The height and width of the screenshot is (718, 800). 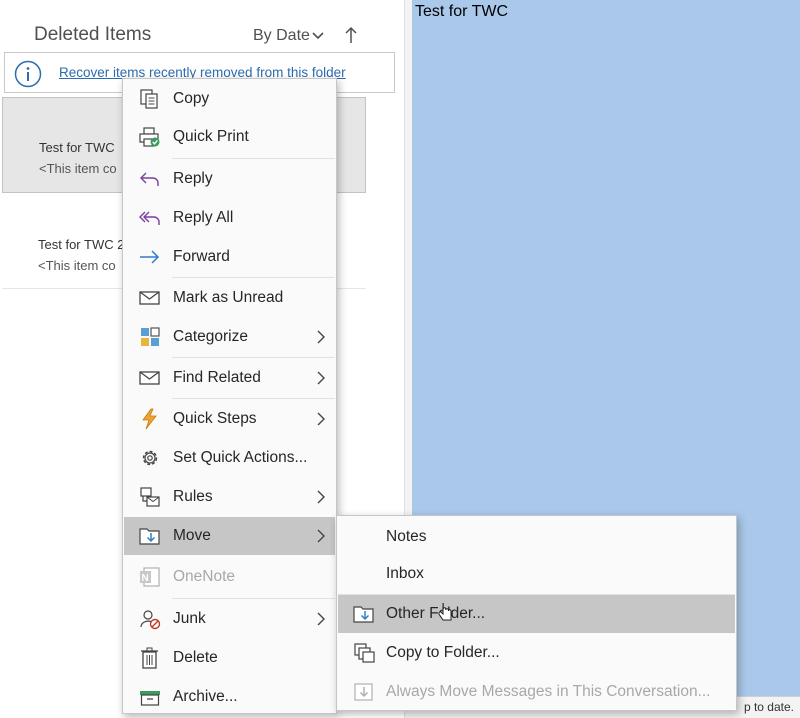 What do you see at coordinates (211, 136) in the screenshot?
I see `menu-item-label: Quick Print` at bounding box center [211, 136].